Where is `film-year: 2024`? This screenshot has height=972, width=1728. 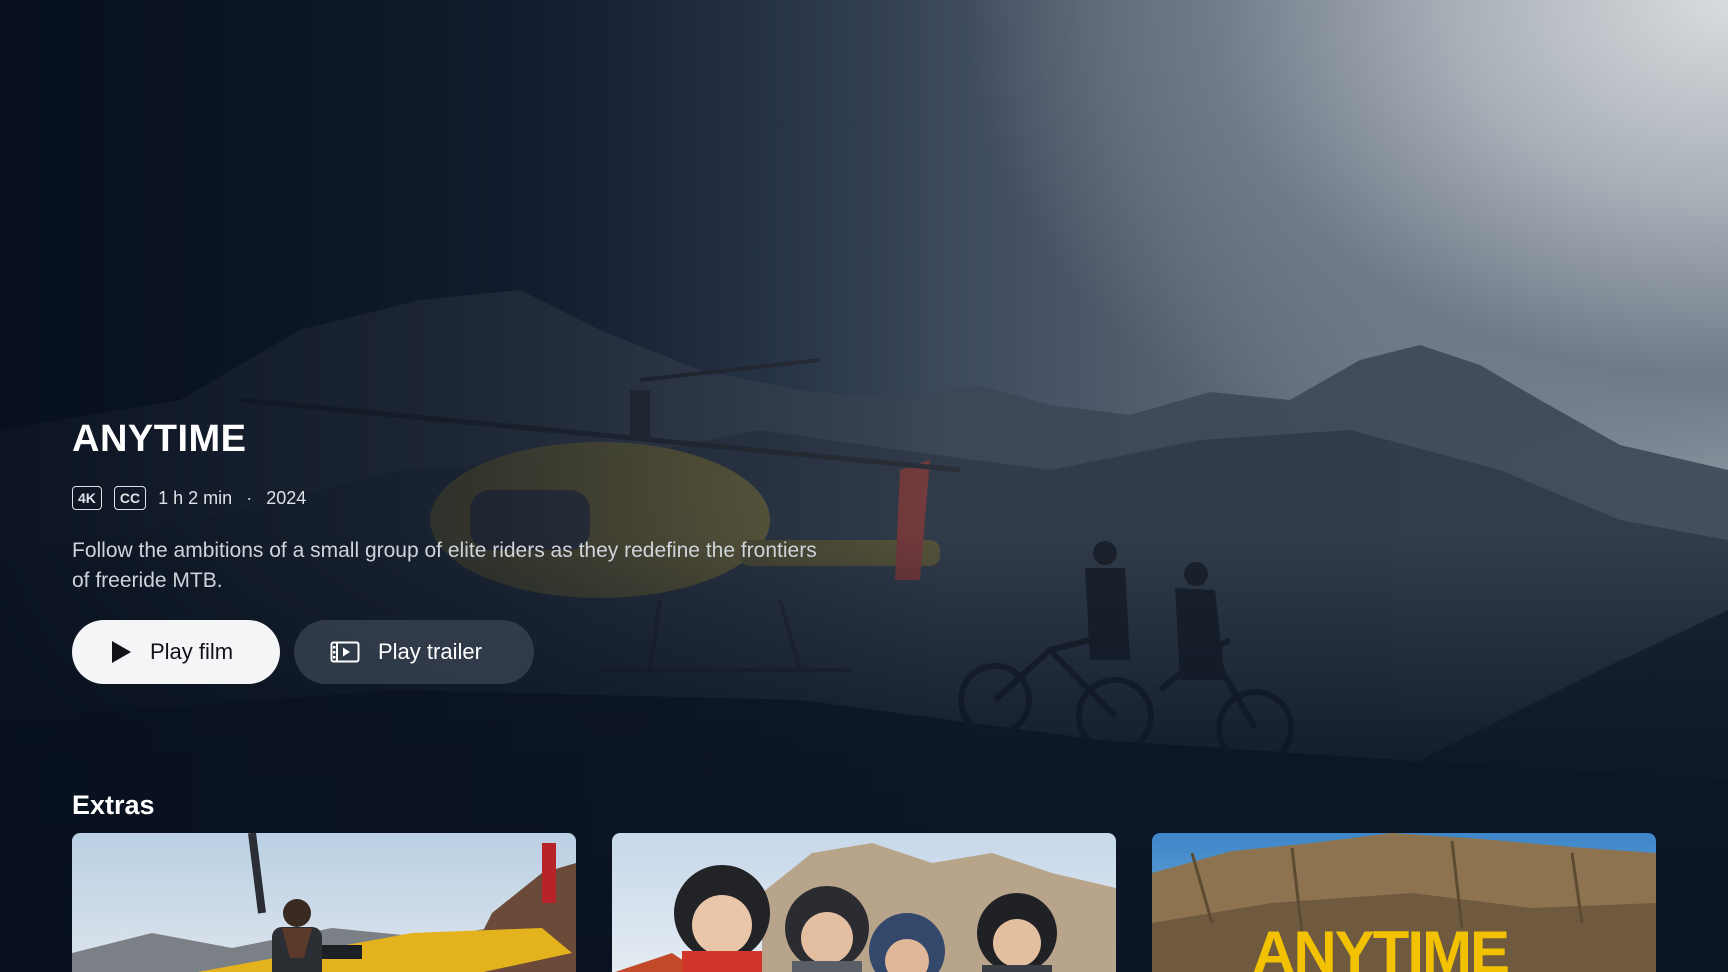 film-year: 2024 is located at coordinates (286, 497).